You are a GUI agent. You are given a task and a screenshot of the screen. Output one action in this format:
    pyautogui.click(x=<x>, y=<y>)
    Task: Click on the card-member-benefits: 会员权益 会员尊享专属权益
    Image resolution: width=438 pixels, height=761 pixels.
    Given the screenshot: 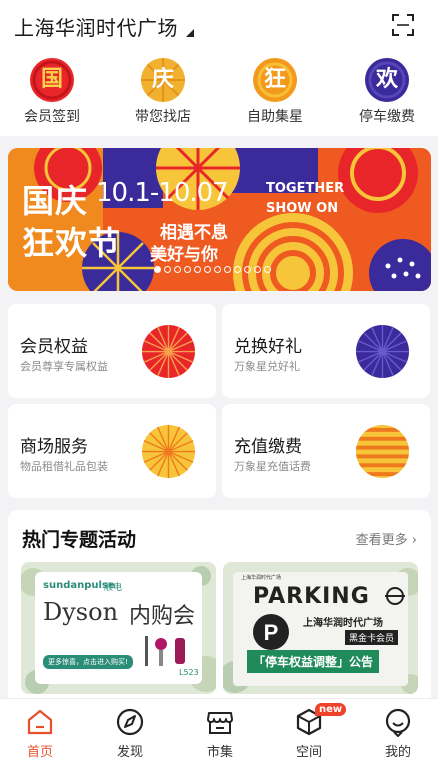 What is the action you would take?
    pyautogui.click(x=112, y=351)
    